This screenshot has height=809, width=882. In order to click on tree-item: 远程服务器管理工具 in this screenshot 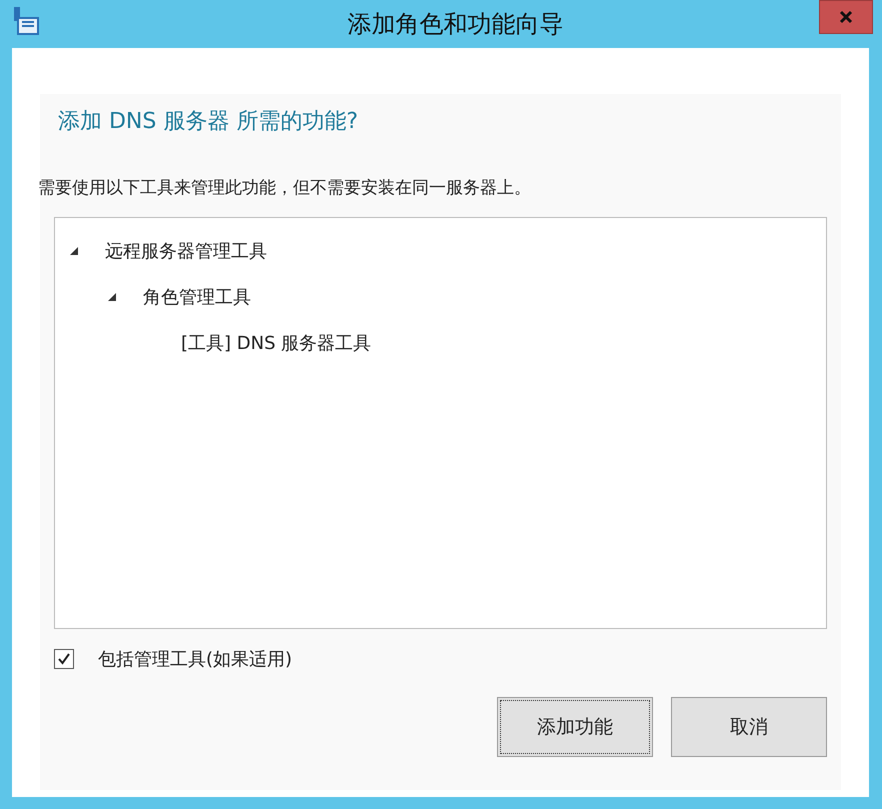, I will do `click(186, 251)`.